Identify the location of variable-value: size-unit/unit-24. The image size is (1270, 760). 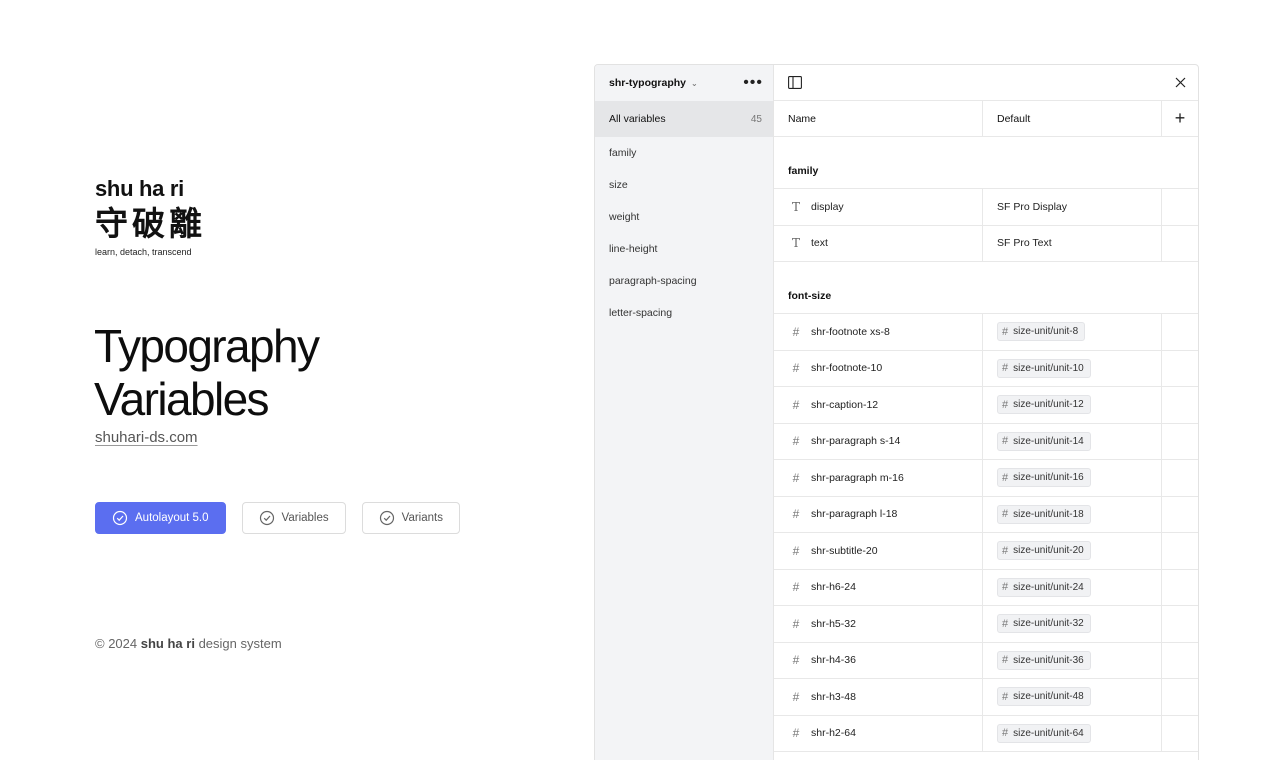
(1048, 587).